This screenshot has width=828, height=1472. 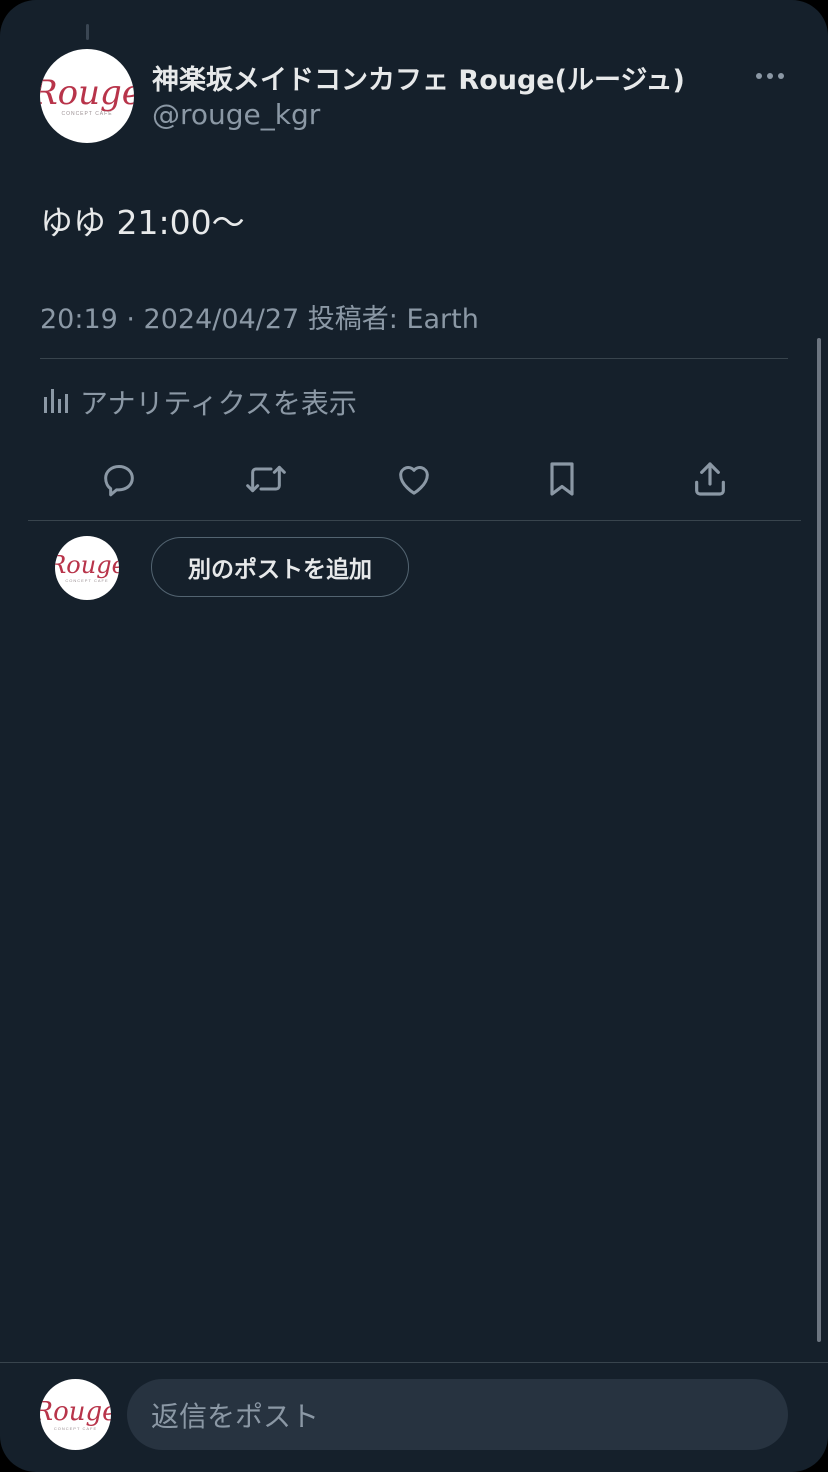 I want to click on author-handle: @rouge_kgr, so click(x=236, y=114).